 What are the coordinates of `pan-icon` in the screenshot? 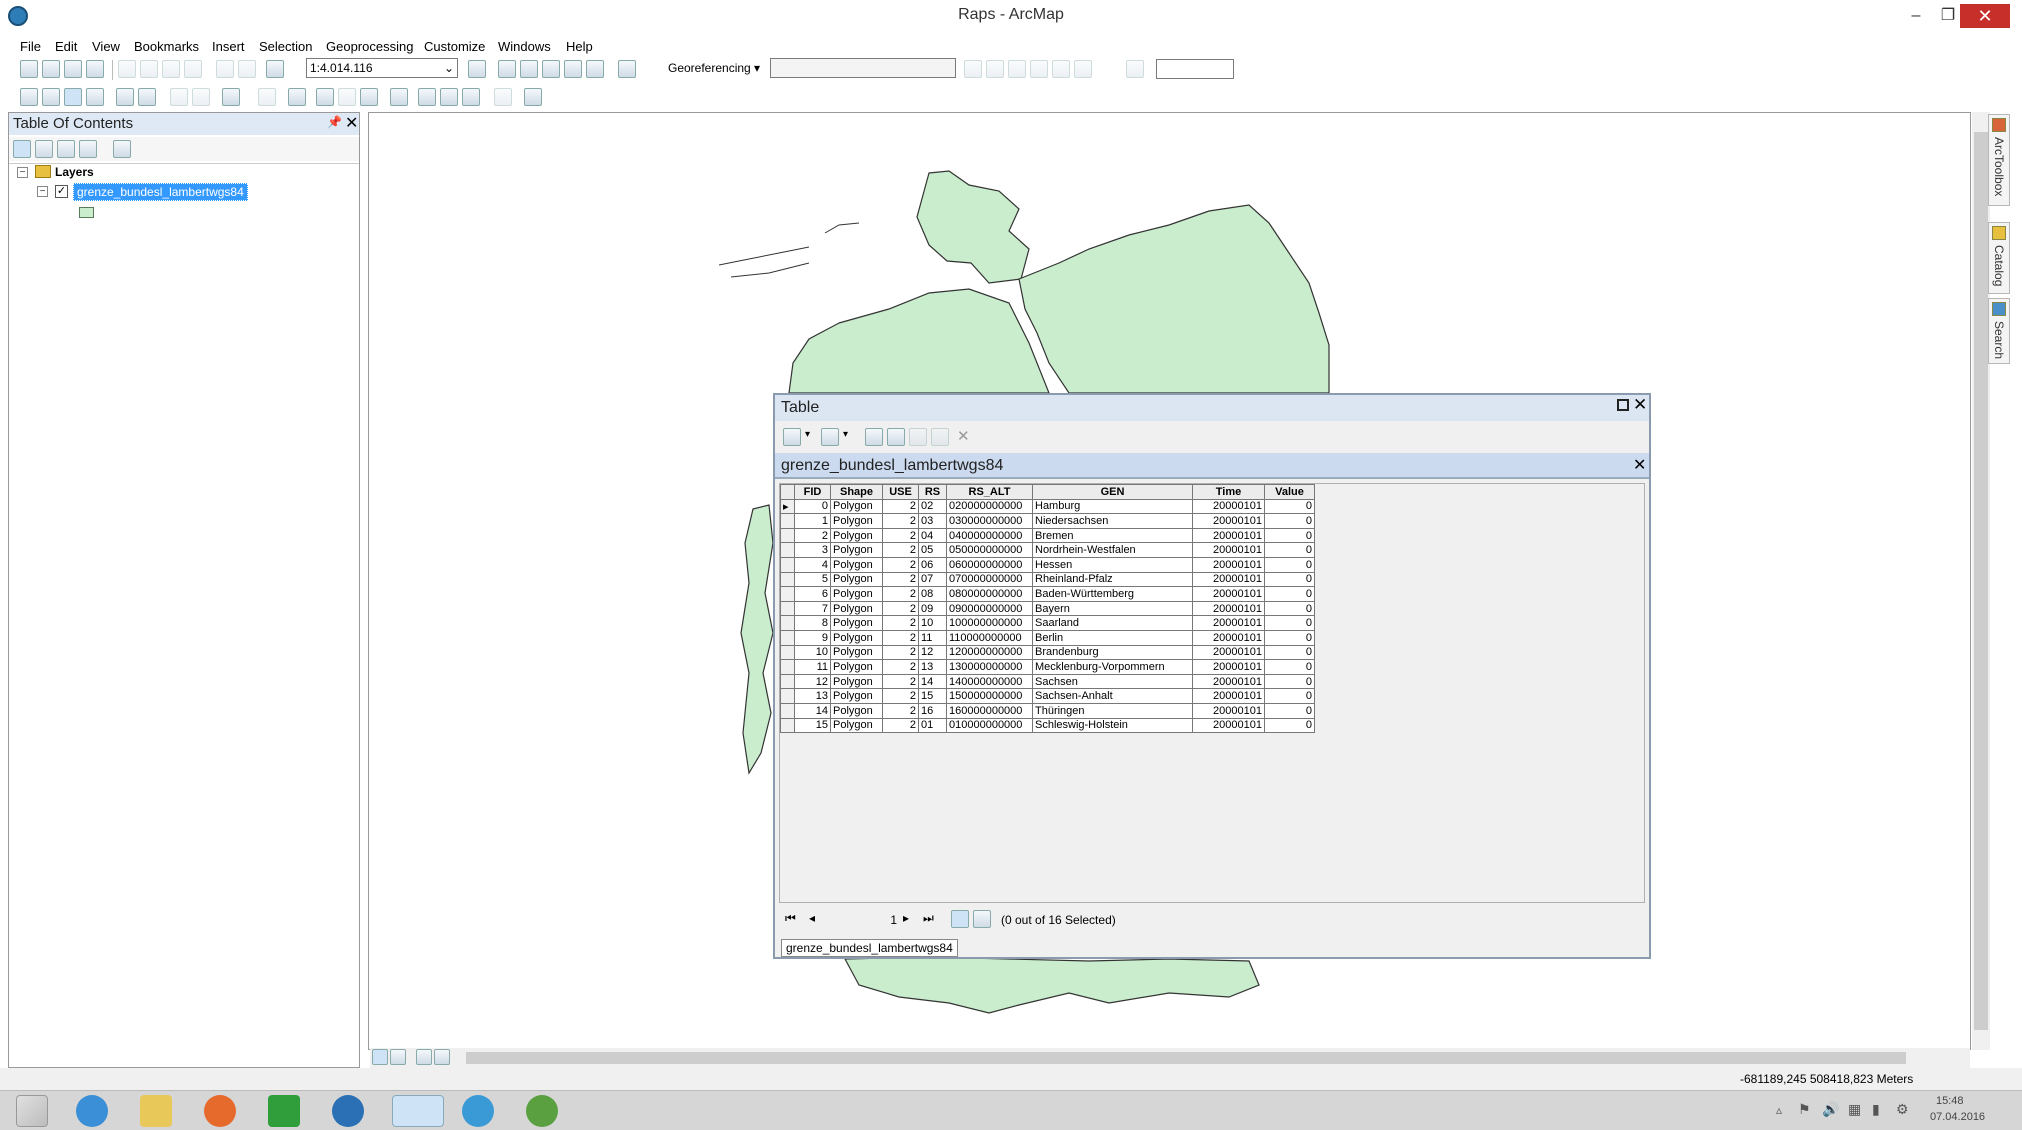 It's located at (73, 97).